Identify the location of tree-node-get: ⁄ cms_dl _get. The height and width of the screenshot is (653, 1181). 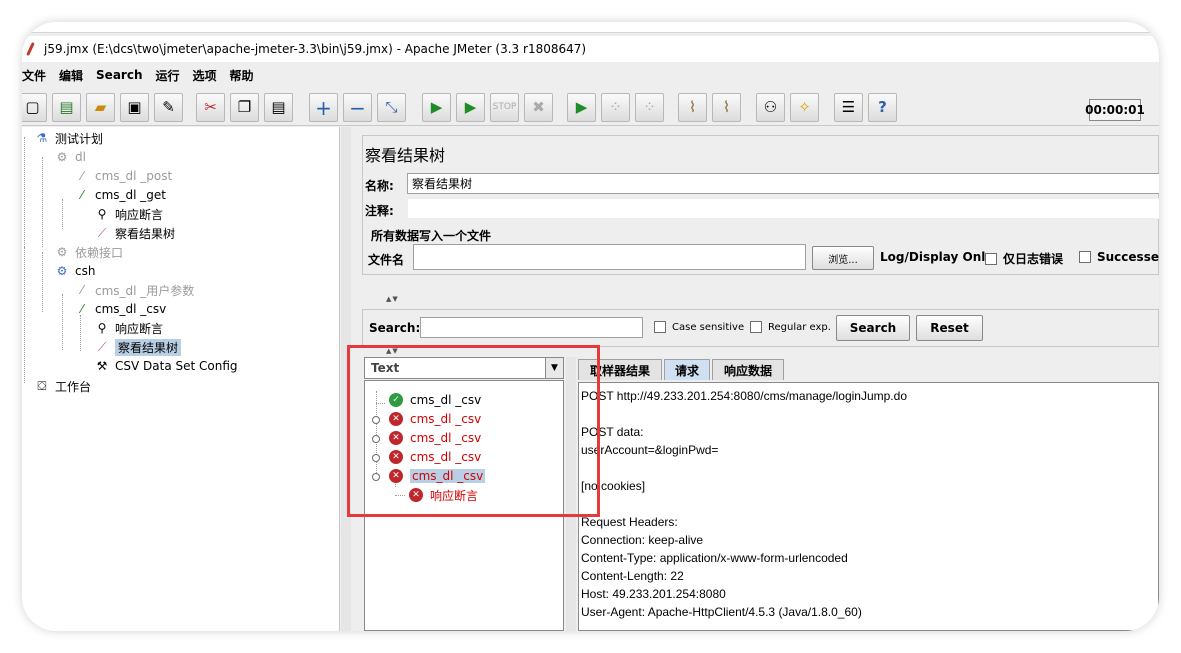
(120, 195).